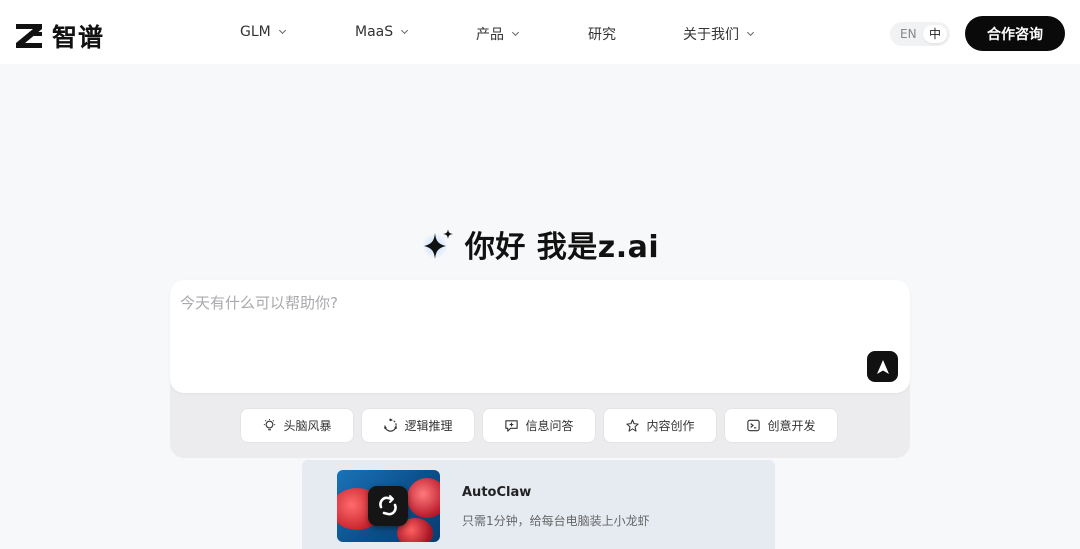  I want to click on nav-label: 产品, so click(490, 35).